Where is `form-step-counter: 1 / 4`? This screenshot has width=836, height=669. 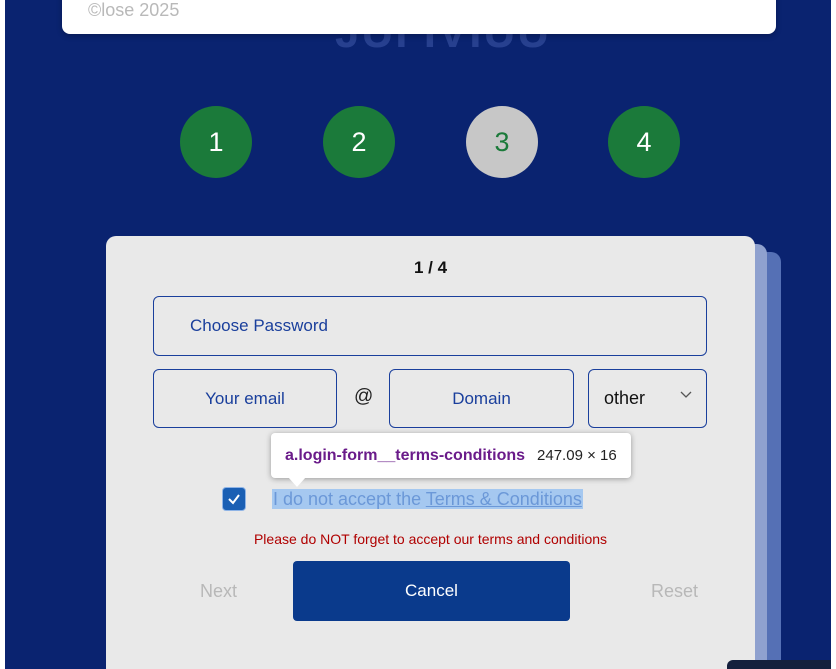
form-step-counter: 1 / 4 is located at coordinates (430, 267).